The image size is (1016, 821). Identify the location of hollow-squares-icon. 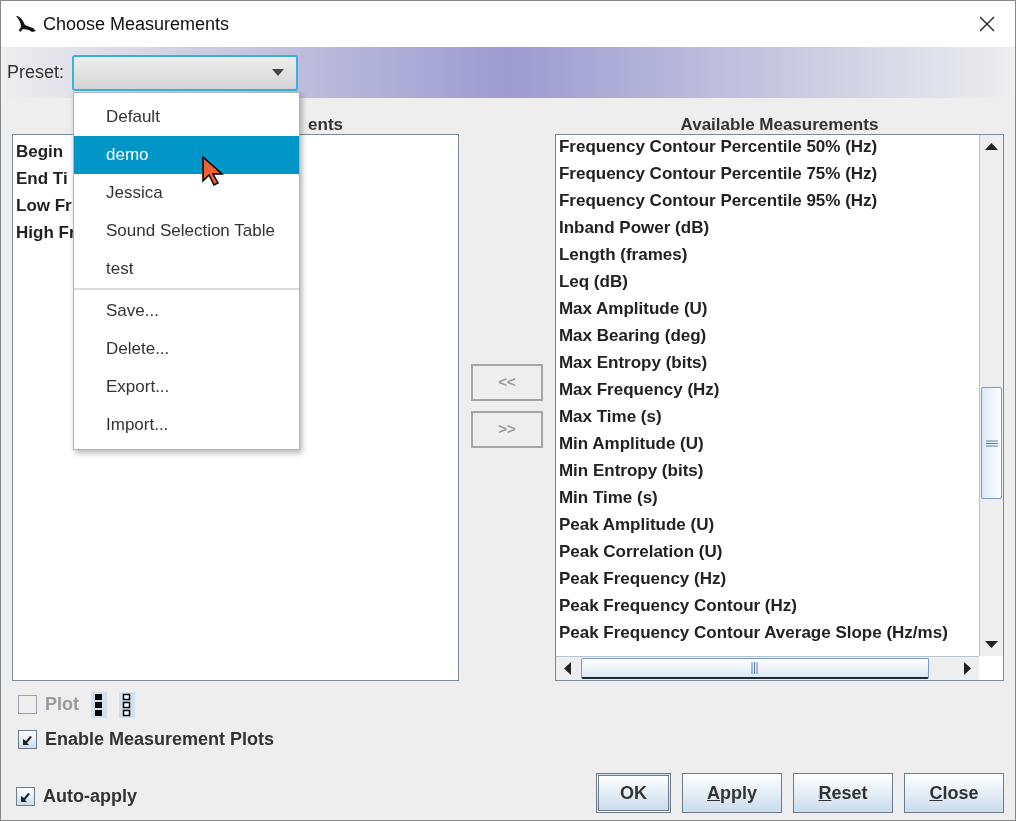
(127, 704).